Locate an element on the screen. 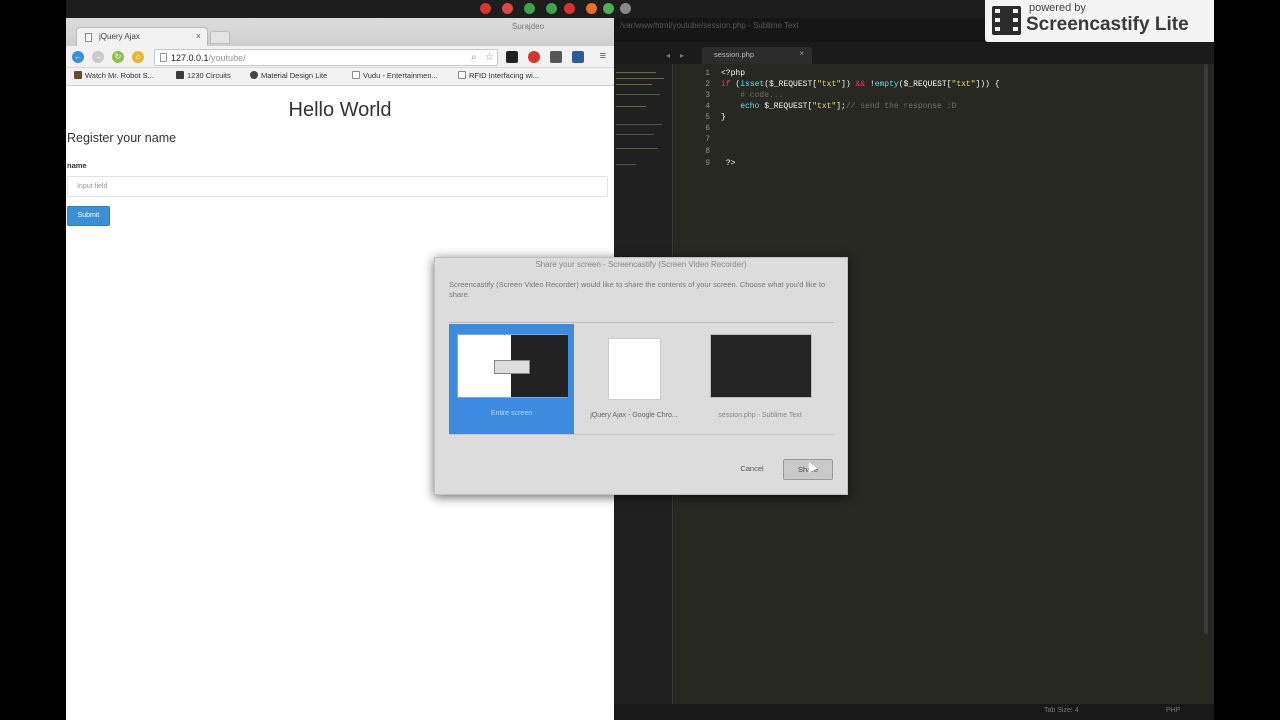  tab-title: jQuery Ajax is located at coordinates (119, 36).